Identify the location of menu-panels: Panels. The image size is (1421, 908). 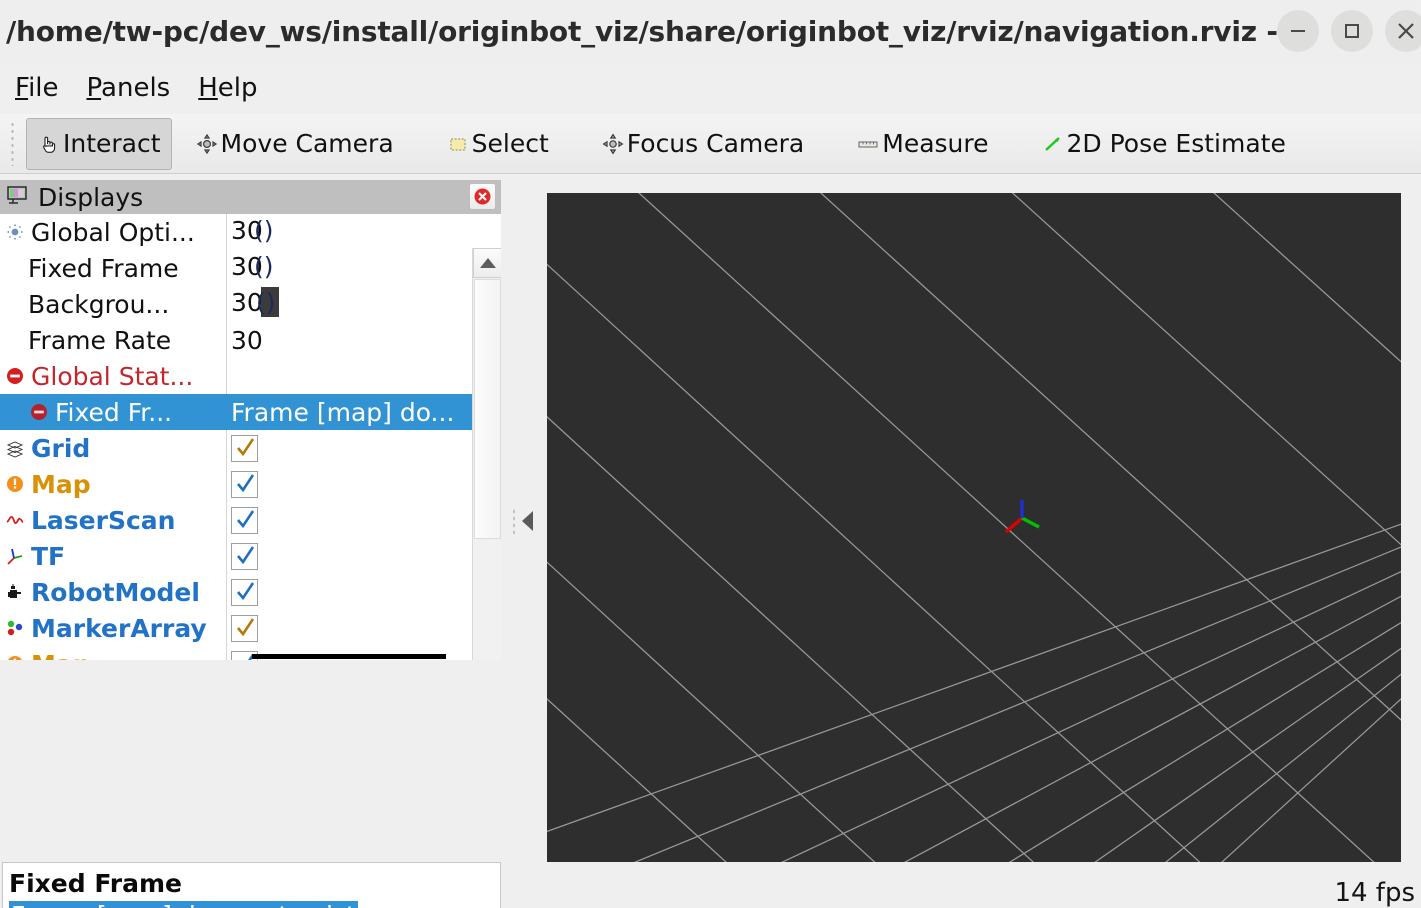
(129, 88).